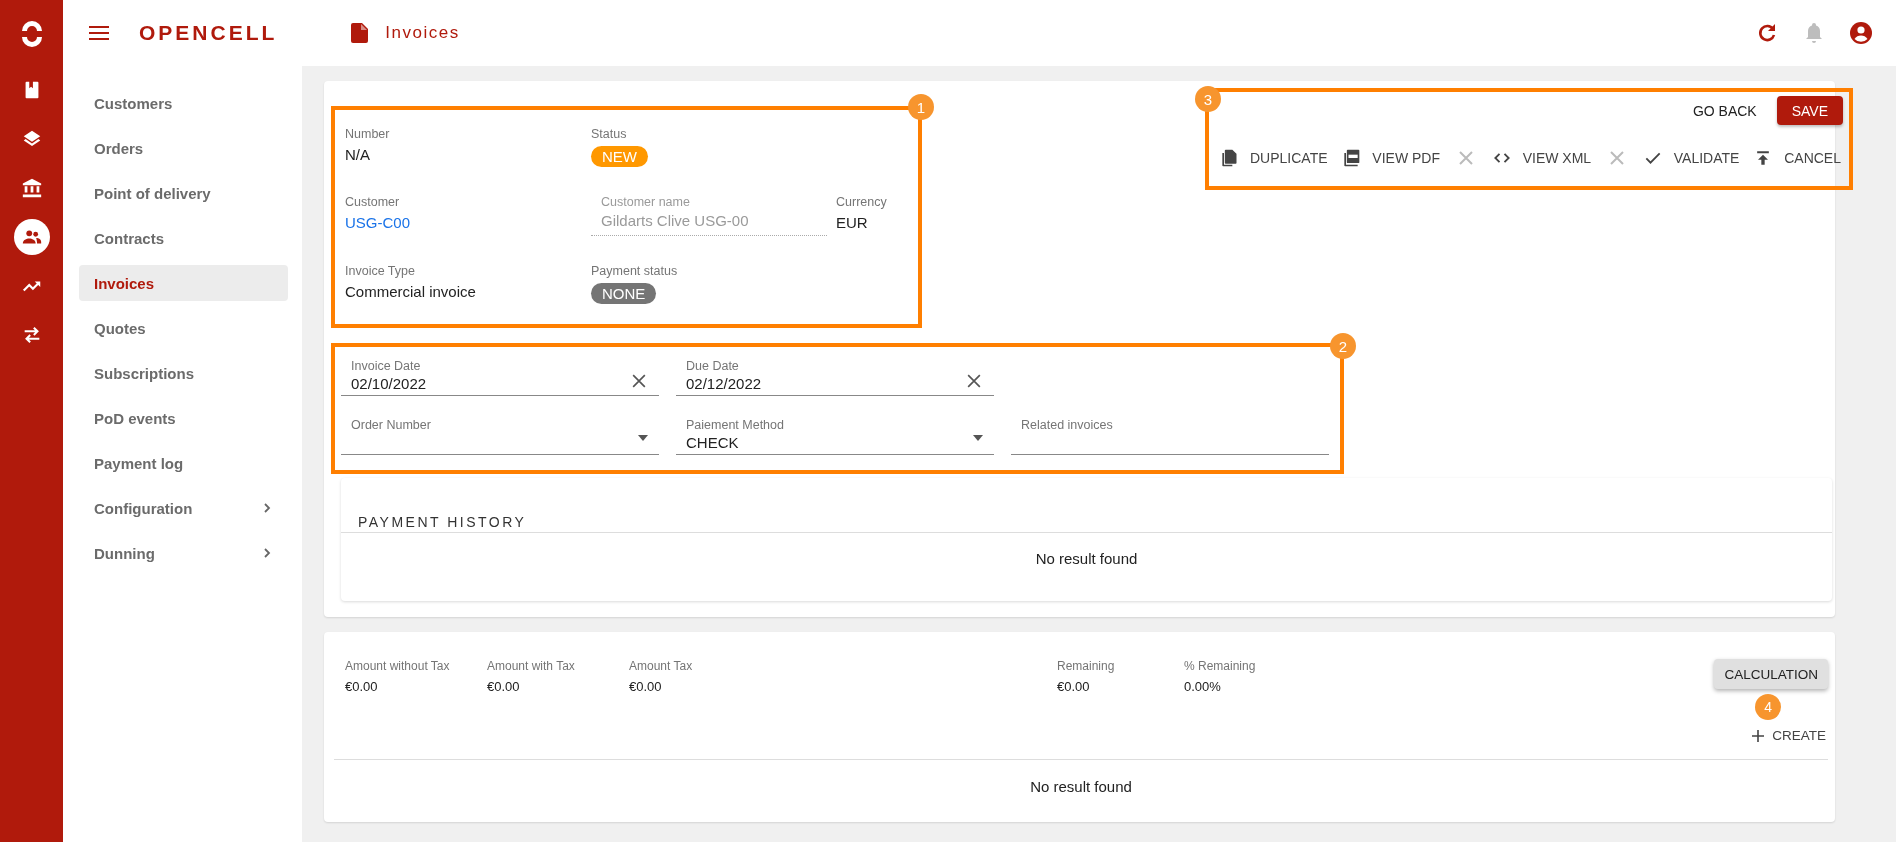  Describe the element at coordinates (1724, 110) in the screenshot. I see `go-back-button: GO BACK` at that location.